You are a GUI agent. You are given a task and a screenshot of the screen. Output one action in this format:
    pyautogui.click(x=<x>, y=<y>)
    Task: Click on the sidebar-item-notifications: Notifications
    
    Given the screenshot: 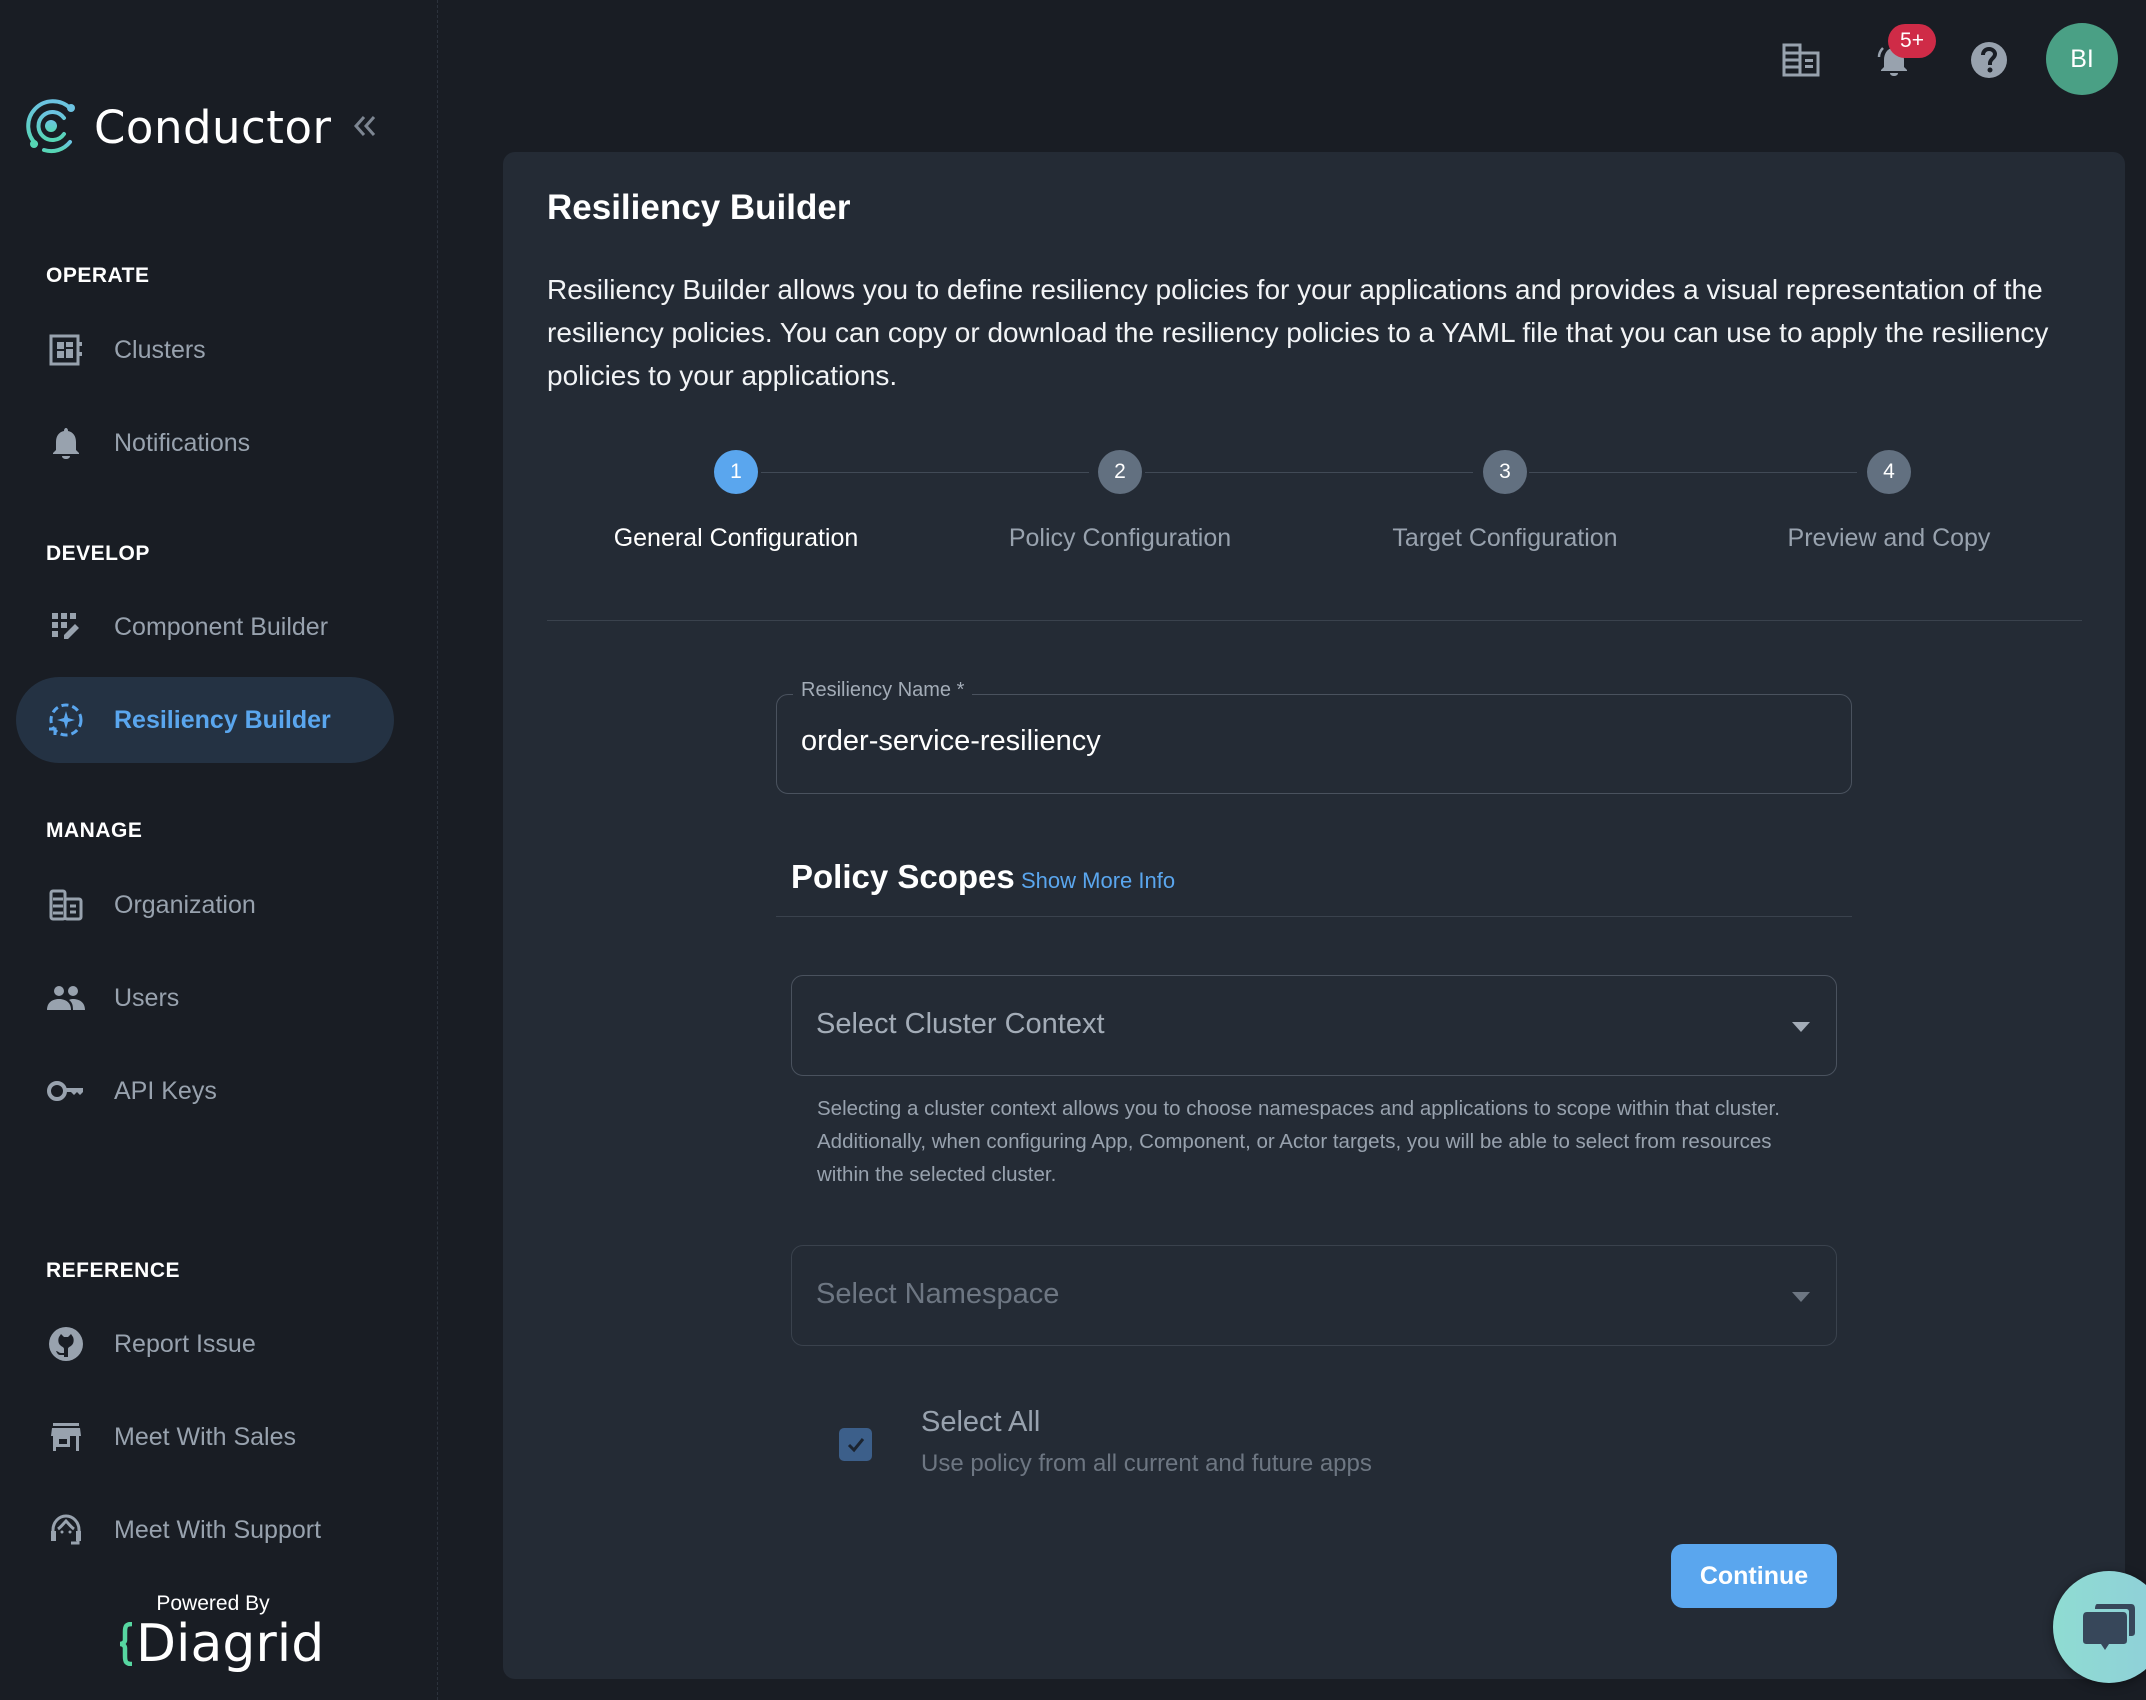 What is the action you would take?
    pyautogui.click(x=205, y=443)
    